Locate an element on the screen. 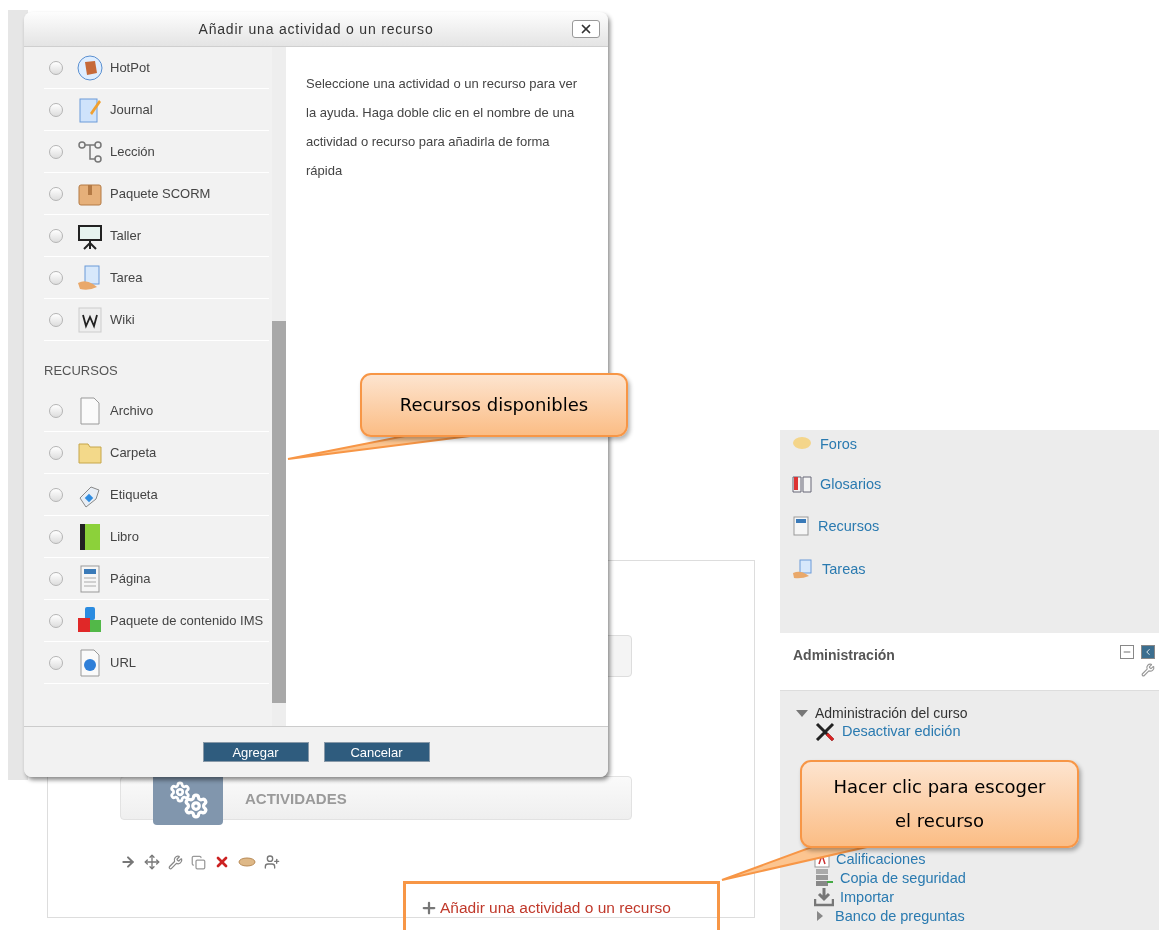 Image resolution: width=1159 pixels, height=930 pixels. close-icon is located at coordinates (586, 29).